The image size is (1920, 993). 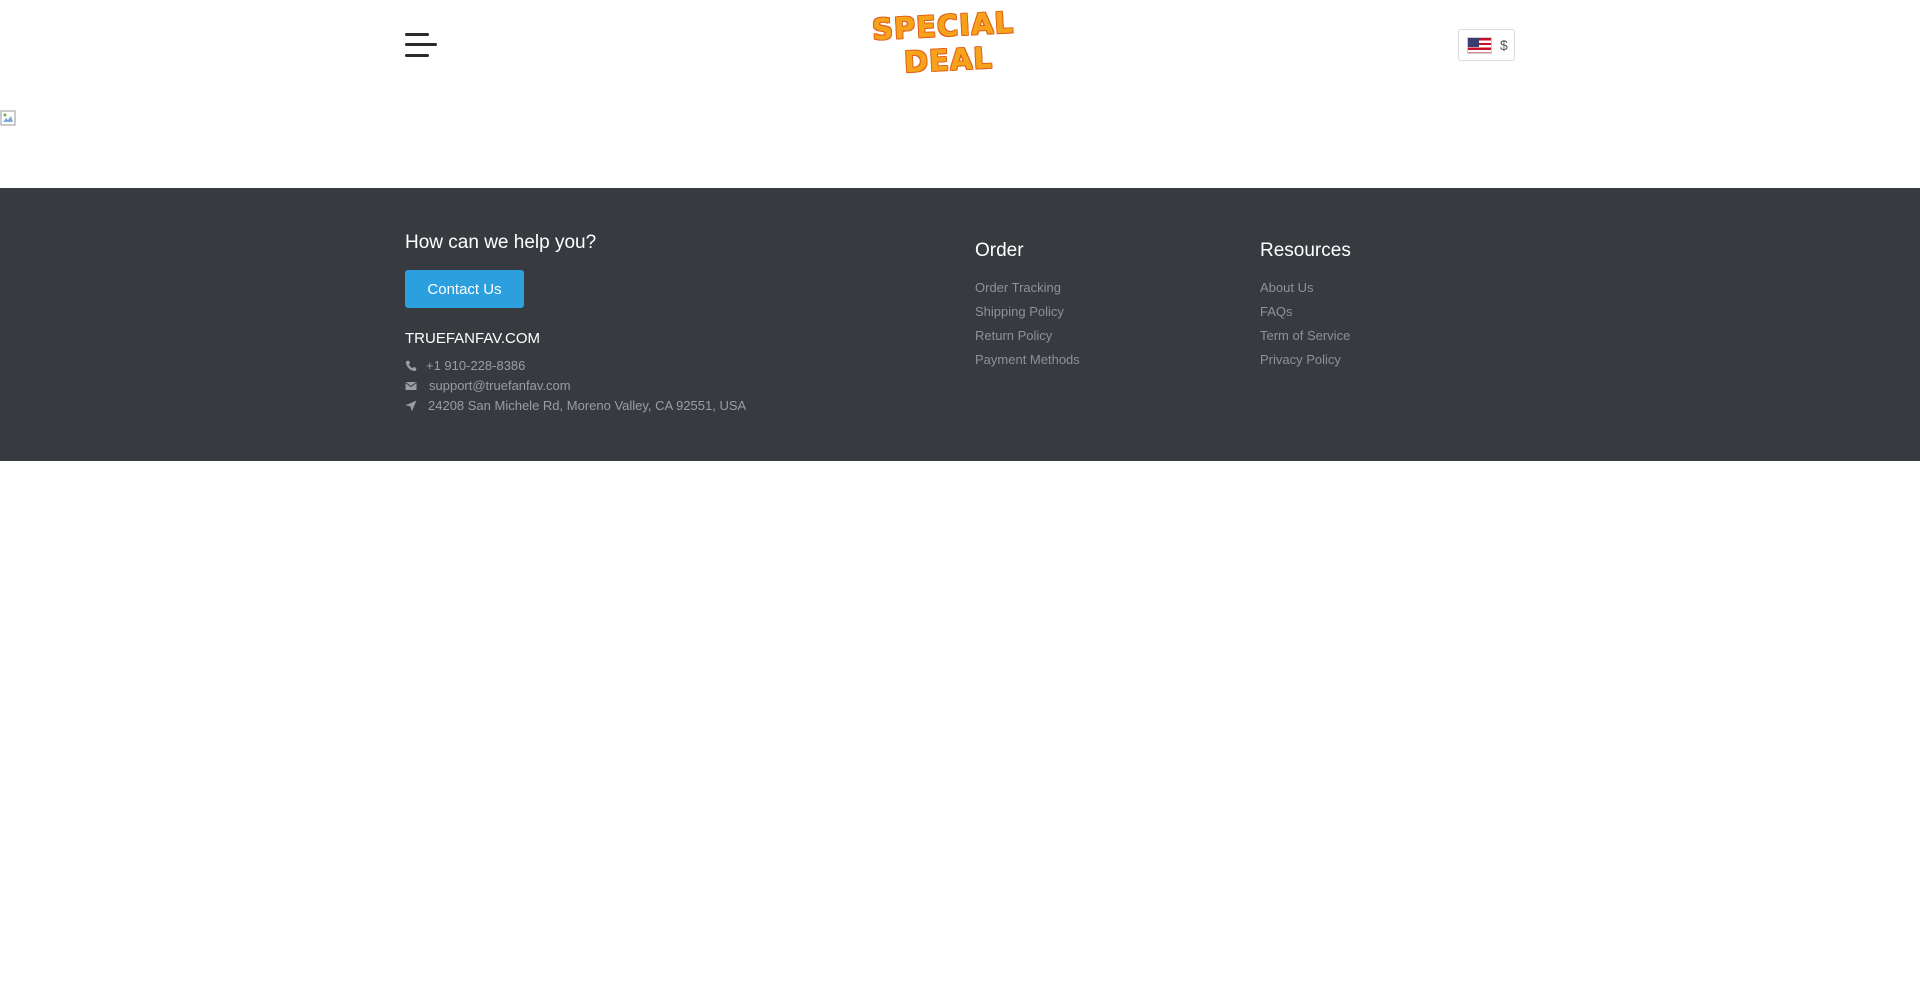 What do you see at coordinates (1027, 312) in the screenshot?
I see `shipping-policy-link: Shipping Policy` at bounding box center [1027, 312].